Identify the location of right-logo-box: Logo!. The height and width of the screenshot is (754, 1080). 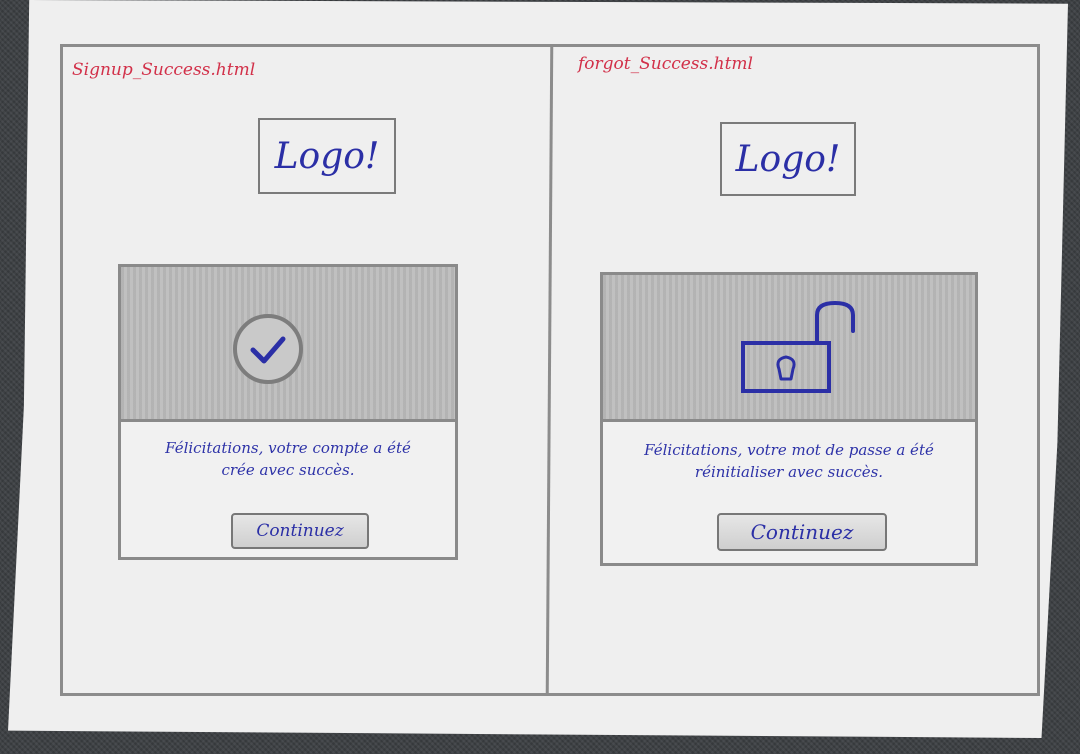
(788, 159).